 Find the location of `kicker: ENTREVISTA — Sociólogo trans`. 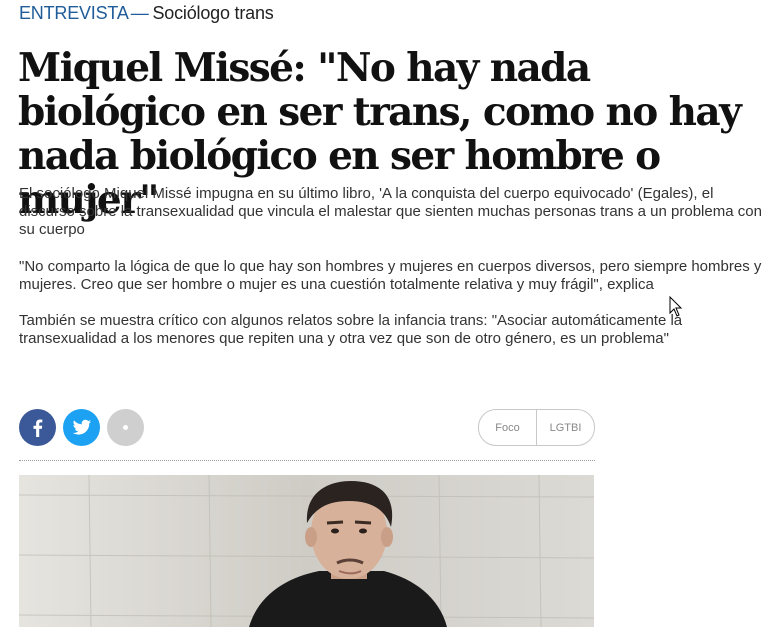

kicker: ENTREVISTA — Sociólogo trans is located at coordinates (146, 13).